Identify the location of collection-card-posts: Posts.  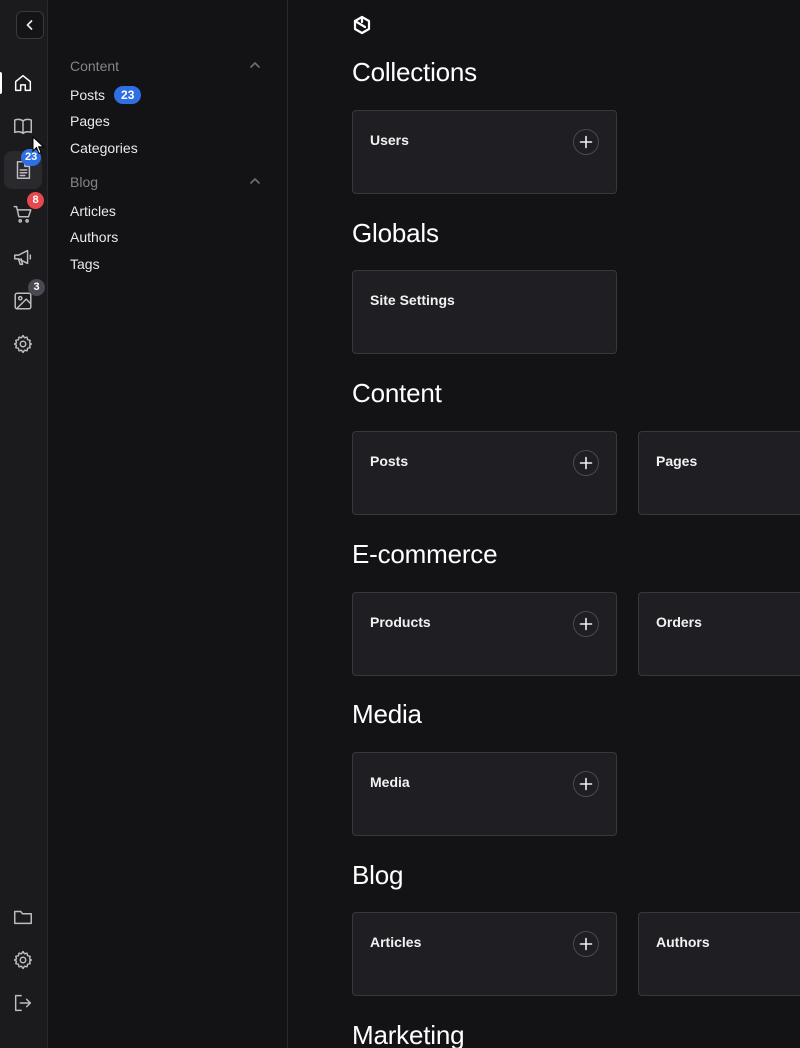
(484, 473).